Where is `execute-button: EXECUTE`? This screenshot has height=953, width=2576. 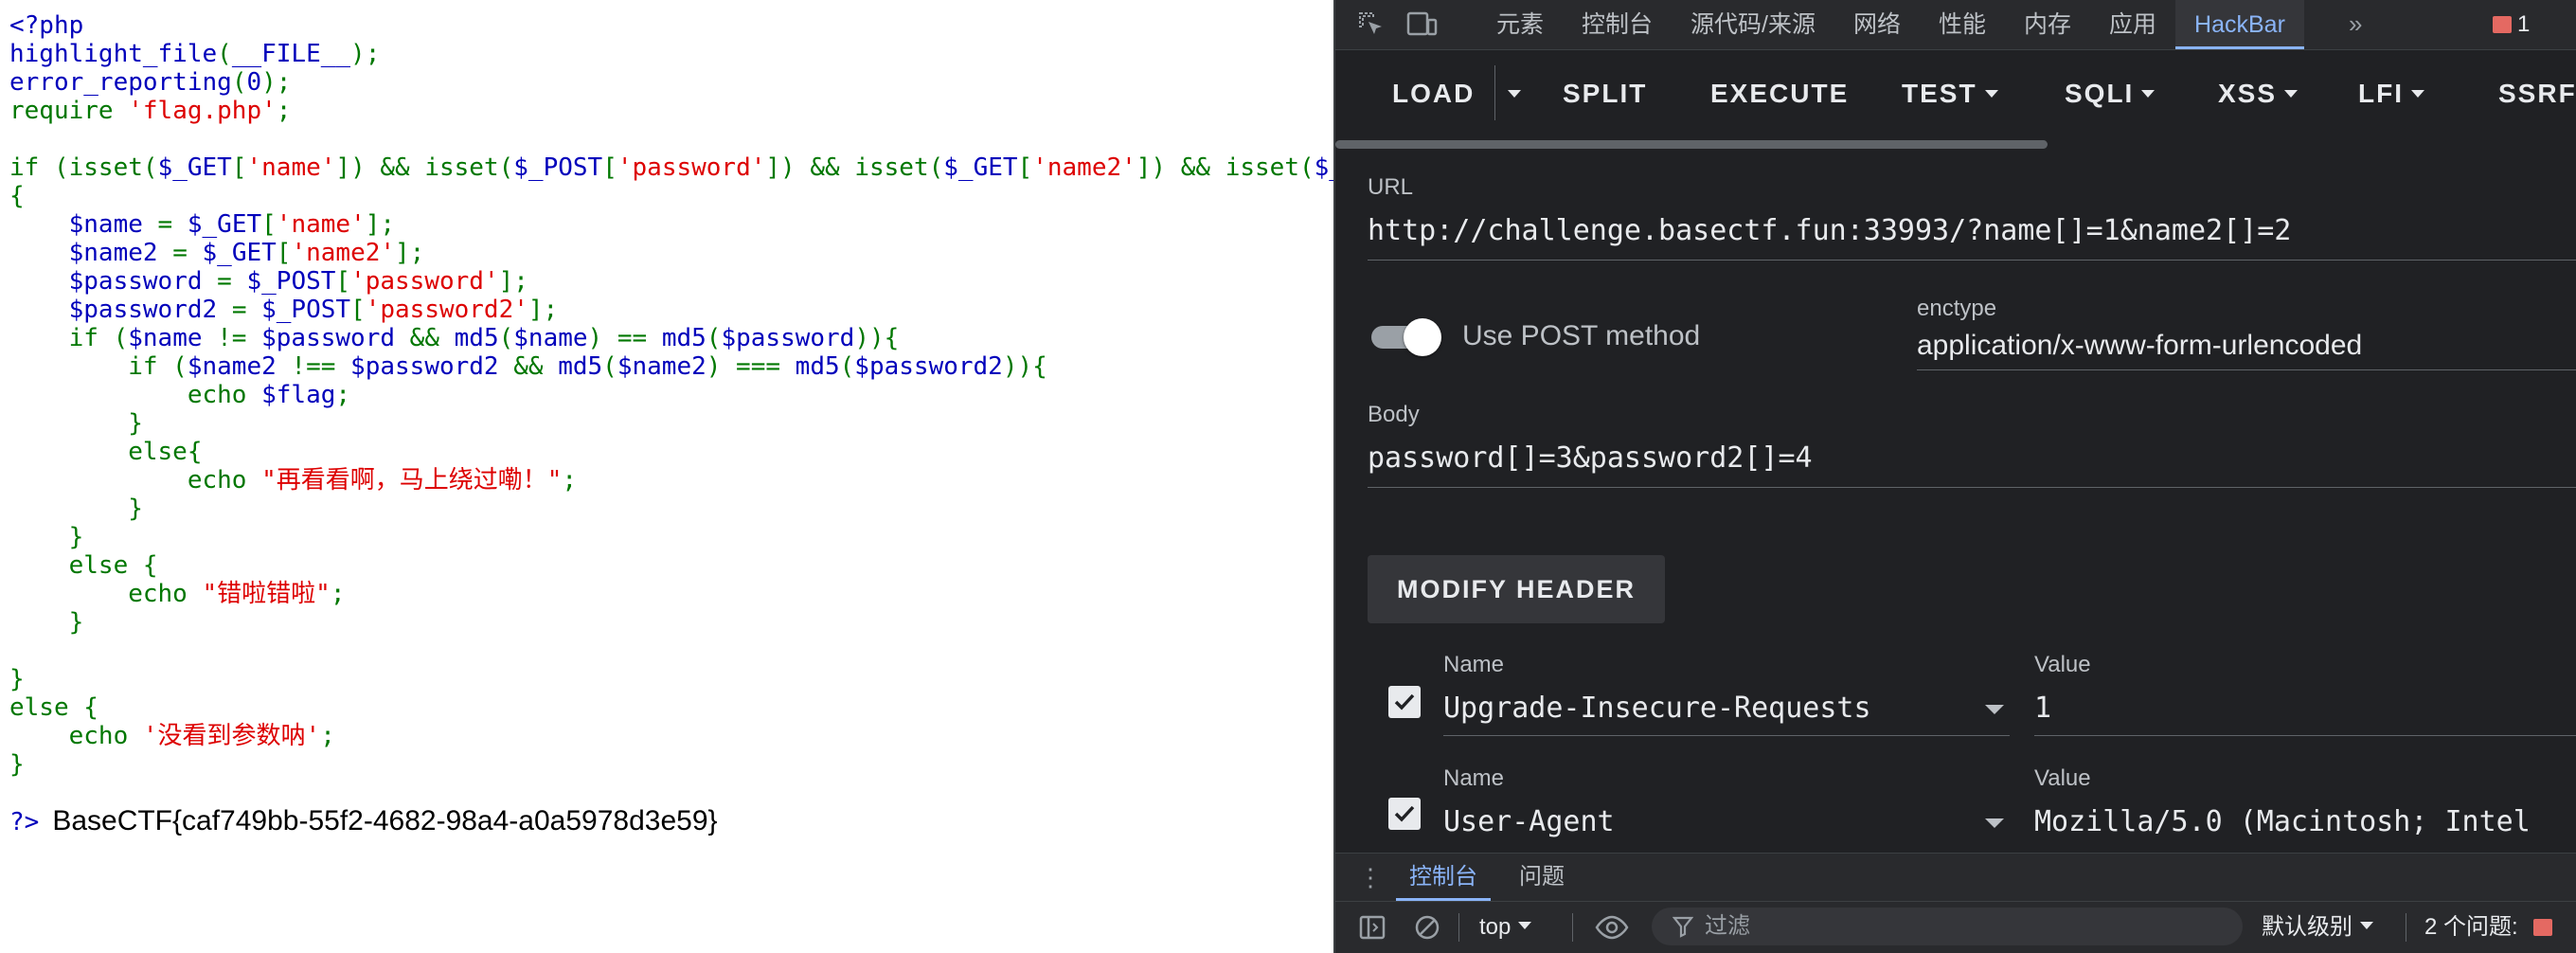
execute-button: EXECUTE is located at coordinates (1779, 93).